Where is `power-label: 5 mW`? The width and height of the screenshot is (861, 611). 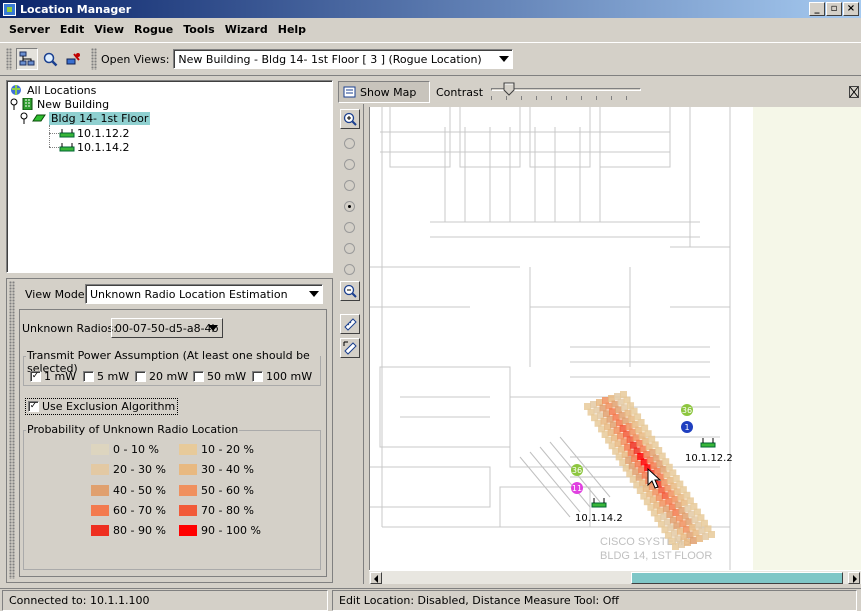 power-label: 5 mW is located at coordinates (113, 376).